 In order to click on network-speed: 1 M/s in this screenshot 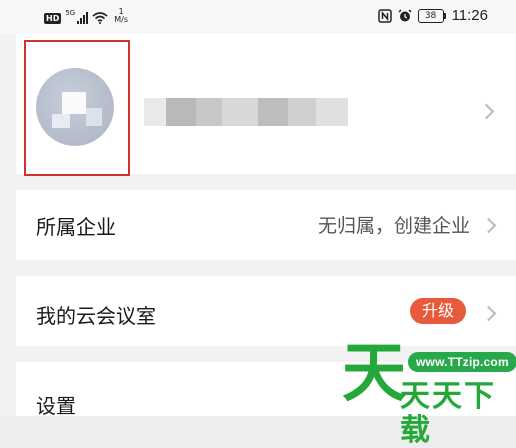, I will do `click(121, 16)`.